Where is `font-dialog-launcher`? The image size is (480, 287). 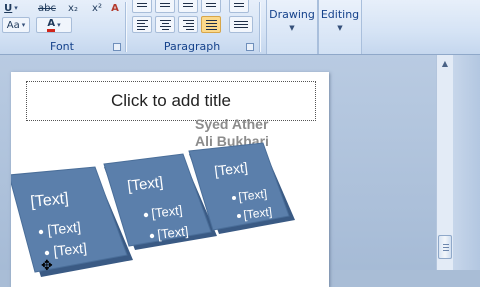
font-dialog-launcher is located at coordinates (117, 47).